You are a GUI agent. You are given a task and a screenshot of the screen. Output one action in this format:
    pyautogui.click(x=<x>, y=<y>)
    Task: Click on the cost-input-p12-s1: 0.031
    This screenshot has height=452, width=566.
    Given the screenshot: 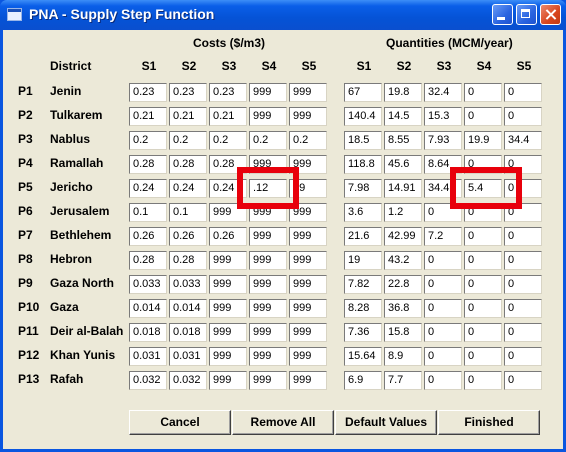 What is the action you would take?
    pyautogui.click(x=148, y=356)
    